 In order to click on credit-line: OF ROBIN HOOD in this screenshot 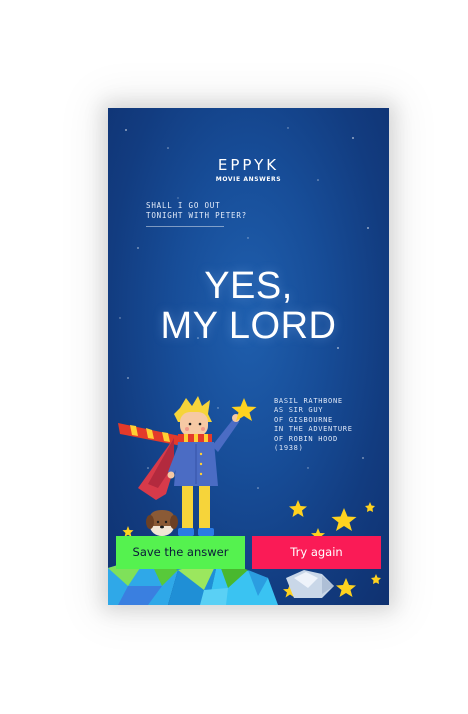, I will do `click(306, 438)`.